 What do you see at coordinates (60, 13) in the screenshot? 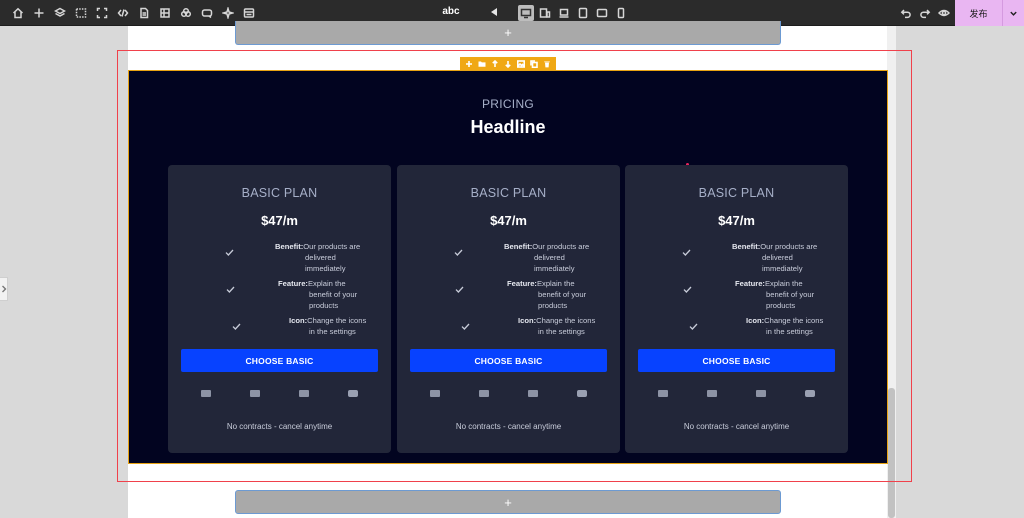
I see `layers-icon` at bounding box center [60, 13].